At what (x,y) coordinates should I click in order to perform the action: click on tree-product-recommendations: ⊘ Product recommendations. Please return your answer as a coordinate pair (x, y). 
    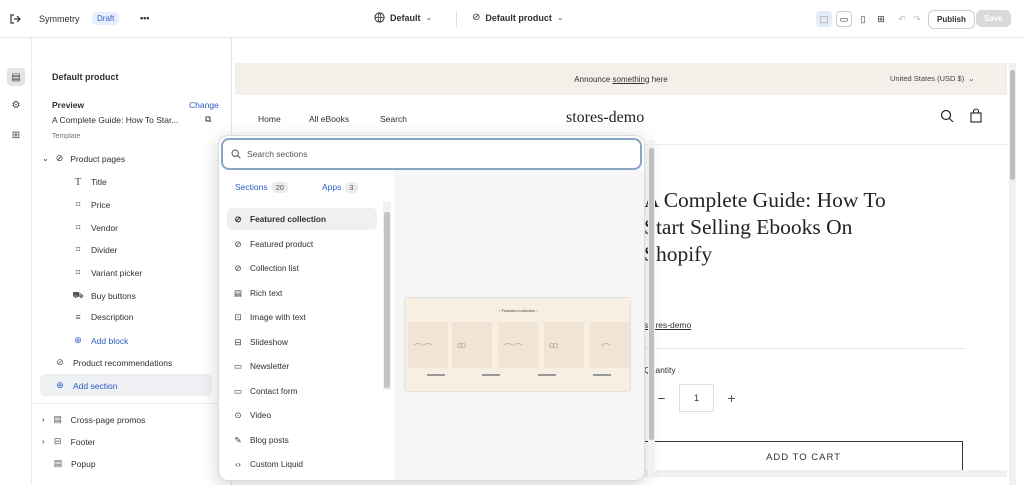
    Looking at the image, I should click on (113, 362).